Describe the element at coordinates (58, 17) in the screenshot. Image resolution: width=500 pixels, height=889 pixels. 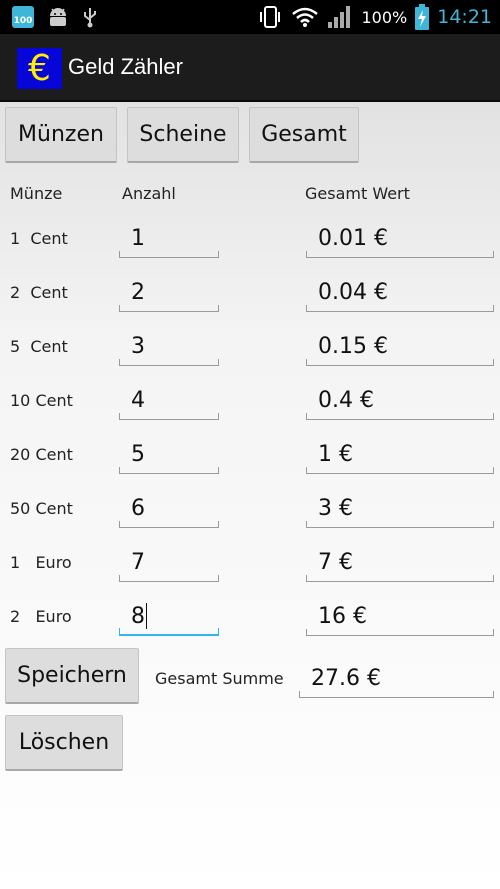
I see `android-debug-icon` at that location.